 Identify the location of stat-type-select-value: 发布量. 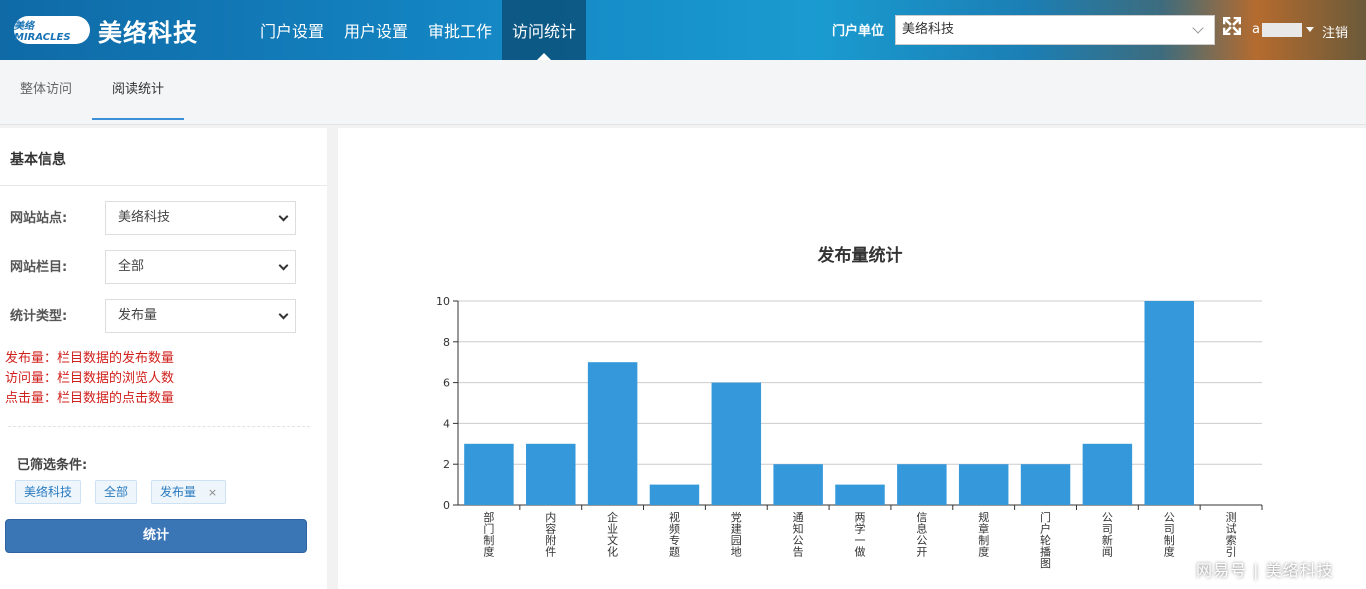
(138, 315).